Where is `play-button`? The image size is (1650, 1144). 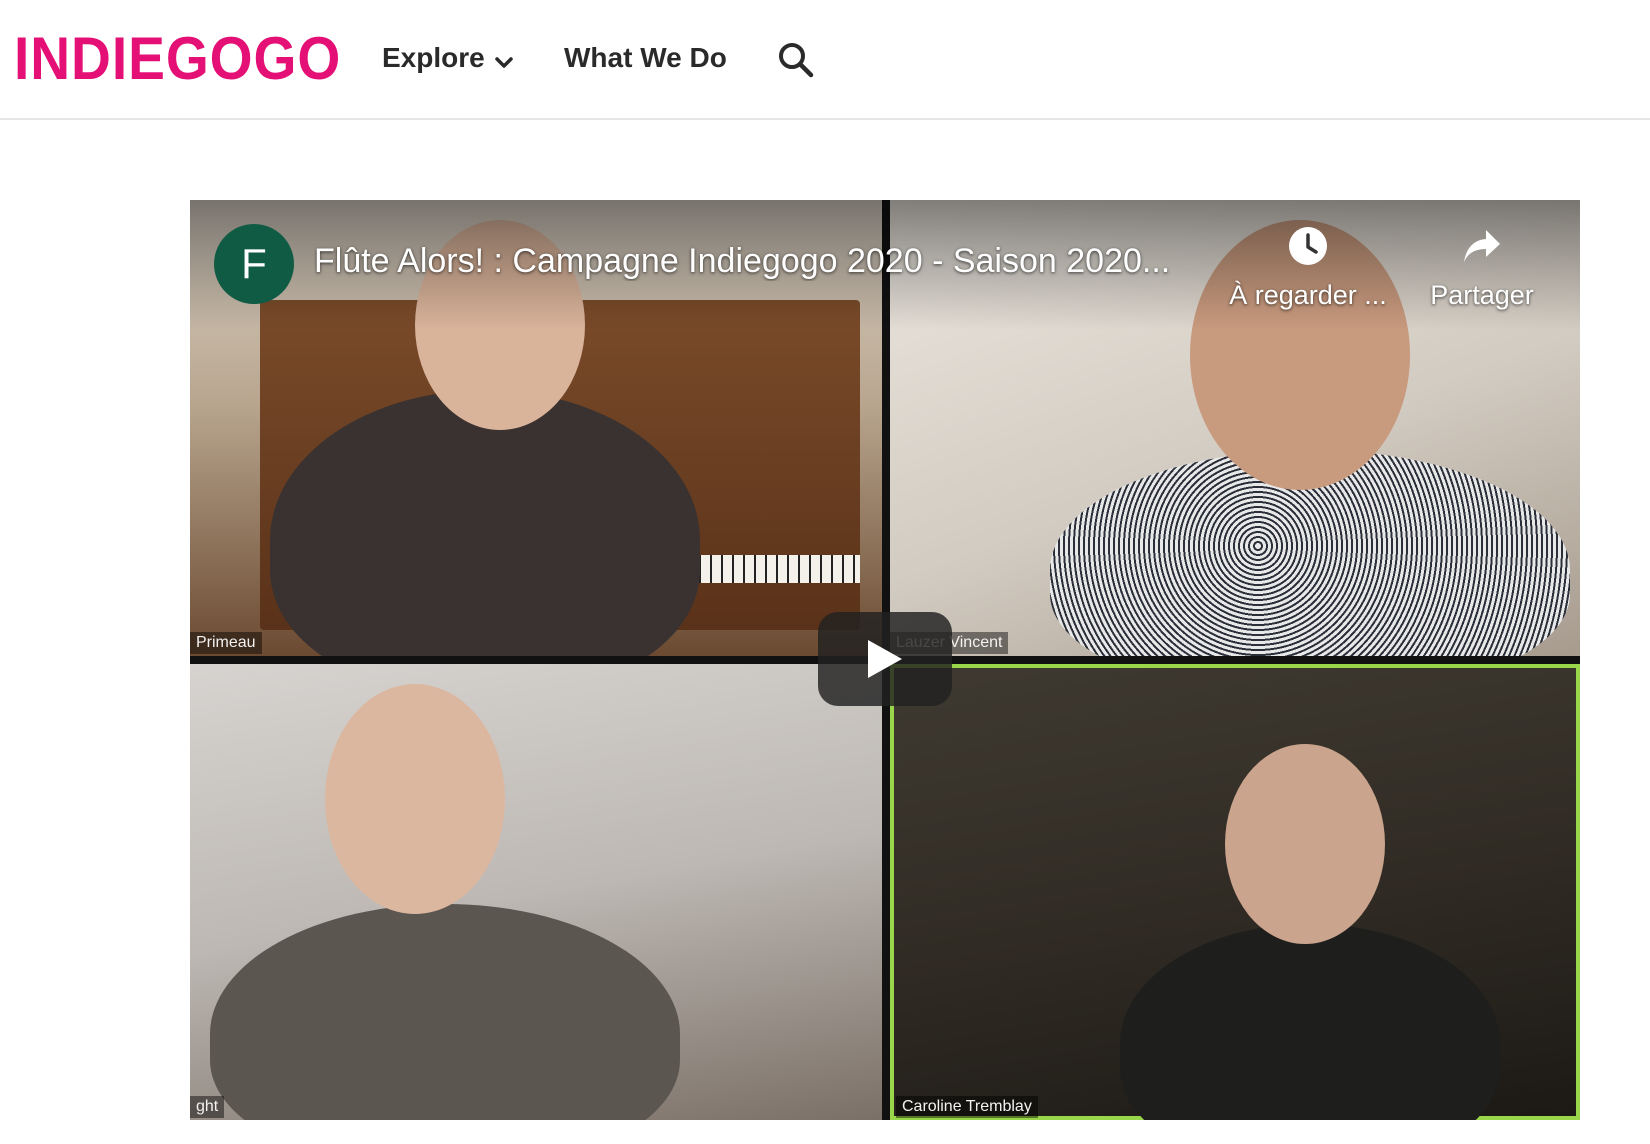 play-button is located at coordinates (885, 659).